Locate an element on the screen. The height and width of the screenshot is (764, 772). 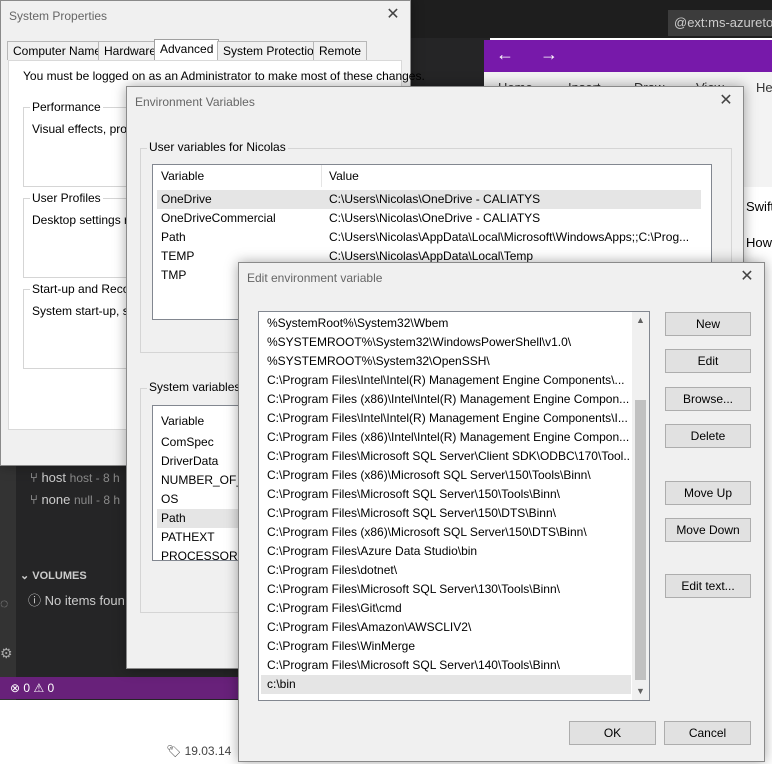
volumes-section-header: ⌄ VOLUMES is located at coordinates (53, 575).